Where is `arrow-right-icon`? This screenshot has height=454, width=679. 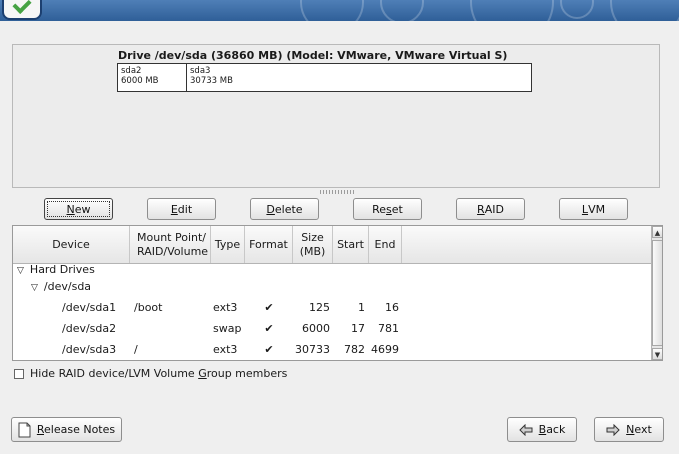
arrow-right-icon is located at coordinates (613, 429).